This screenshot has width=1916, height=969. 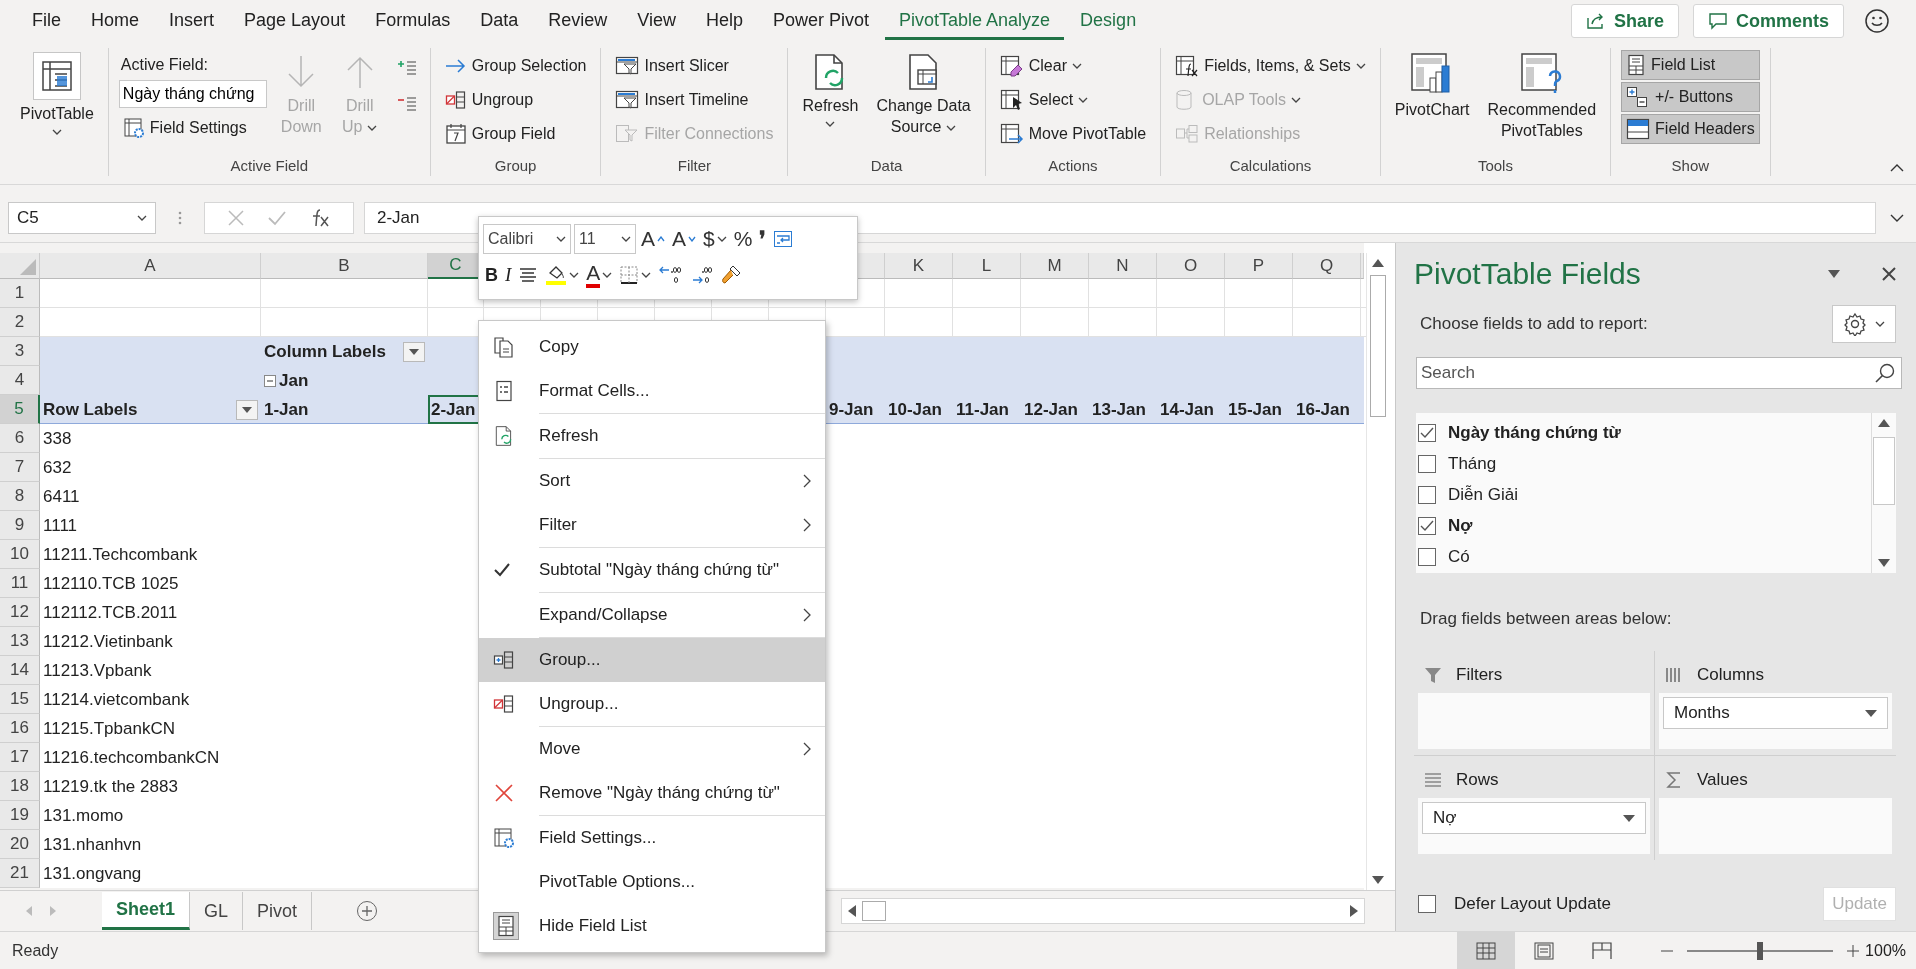 I want to click on table-cell: 1111, so click(x=60, y=525).